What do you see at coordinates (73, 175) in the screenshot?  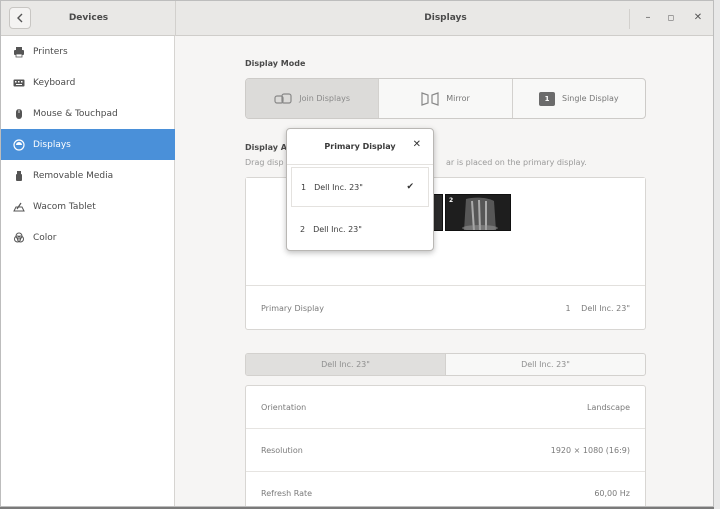 I see `sidebar-item-label: Removable Media` at bounding box center [73, 175].